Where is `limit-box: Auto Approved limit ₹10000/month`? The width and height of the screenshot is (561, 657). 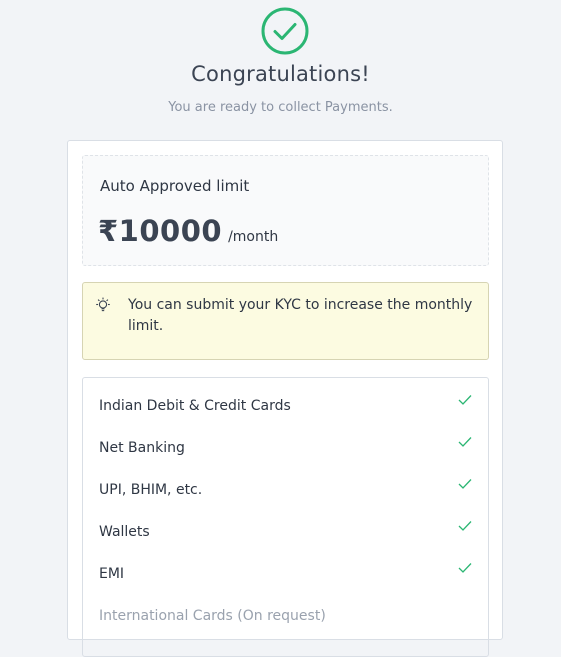 limit-box: Auto Approved limit ₹10000/month is located at coordinates (285, 210).